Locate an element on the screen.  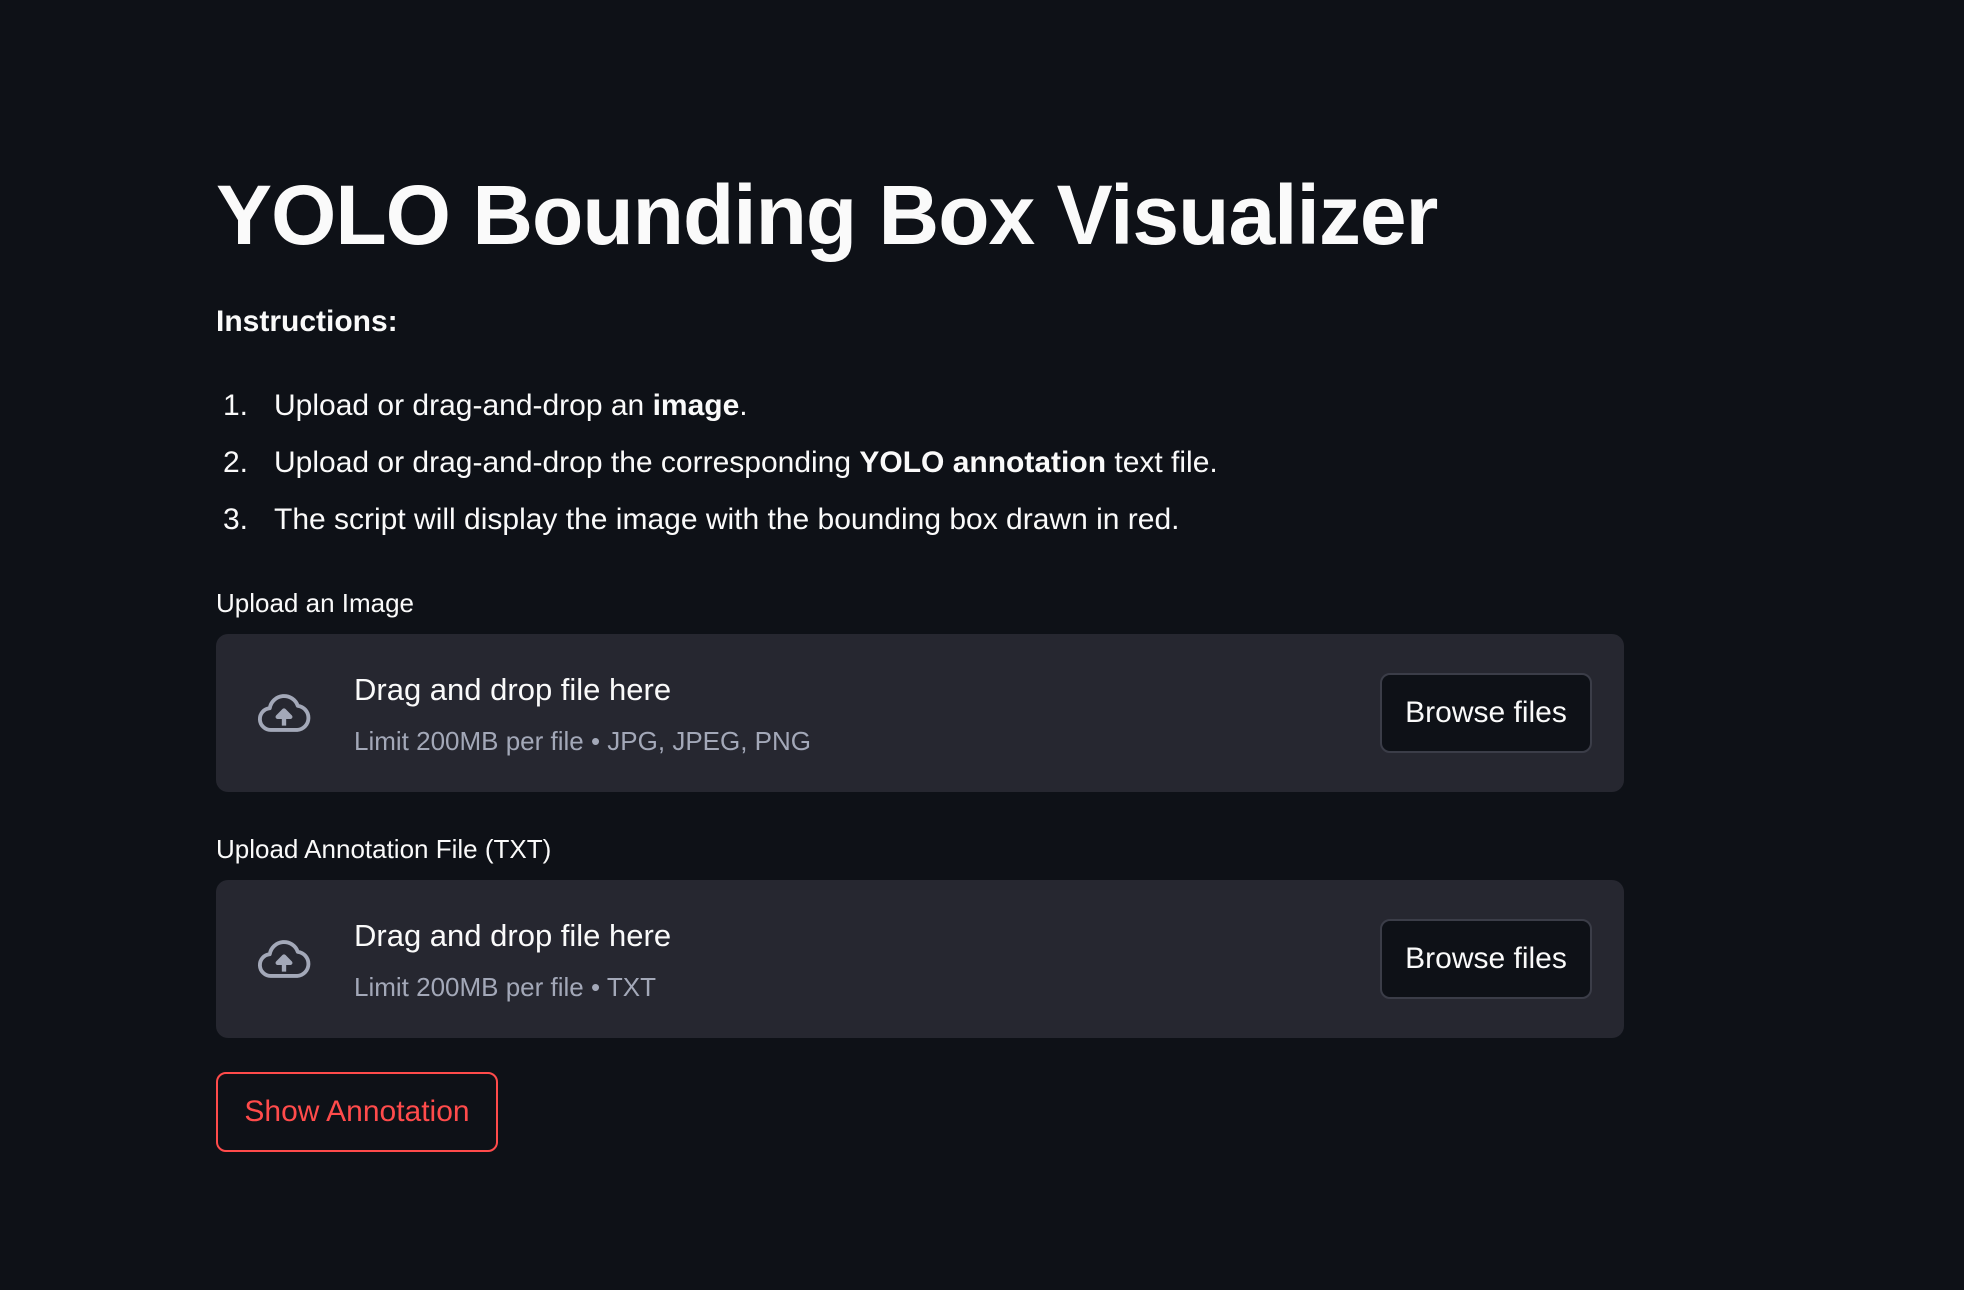
dropzone-limit-text: Limit 200MB per file • TXT is located at coordinates (505, 987).